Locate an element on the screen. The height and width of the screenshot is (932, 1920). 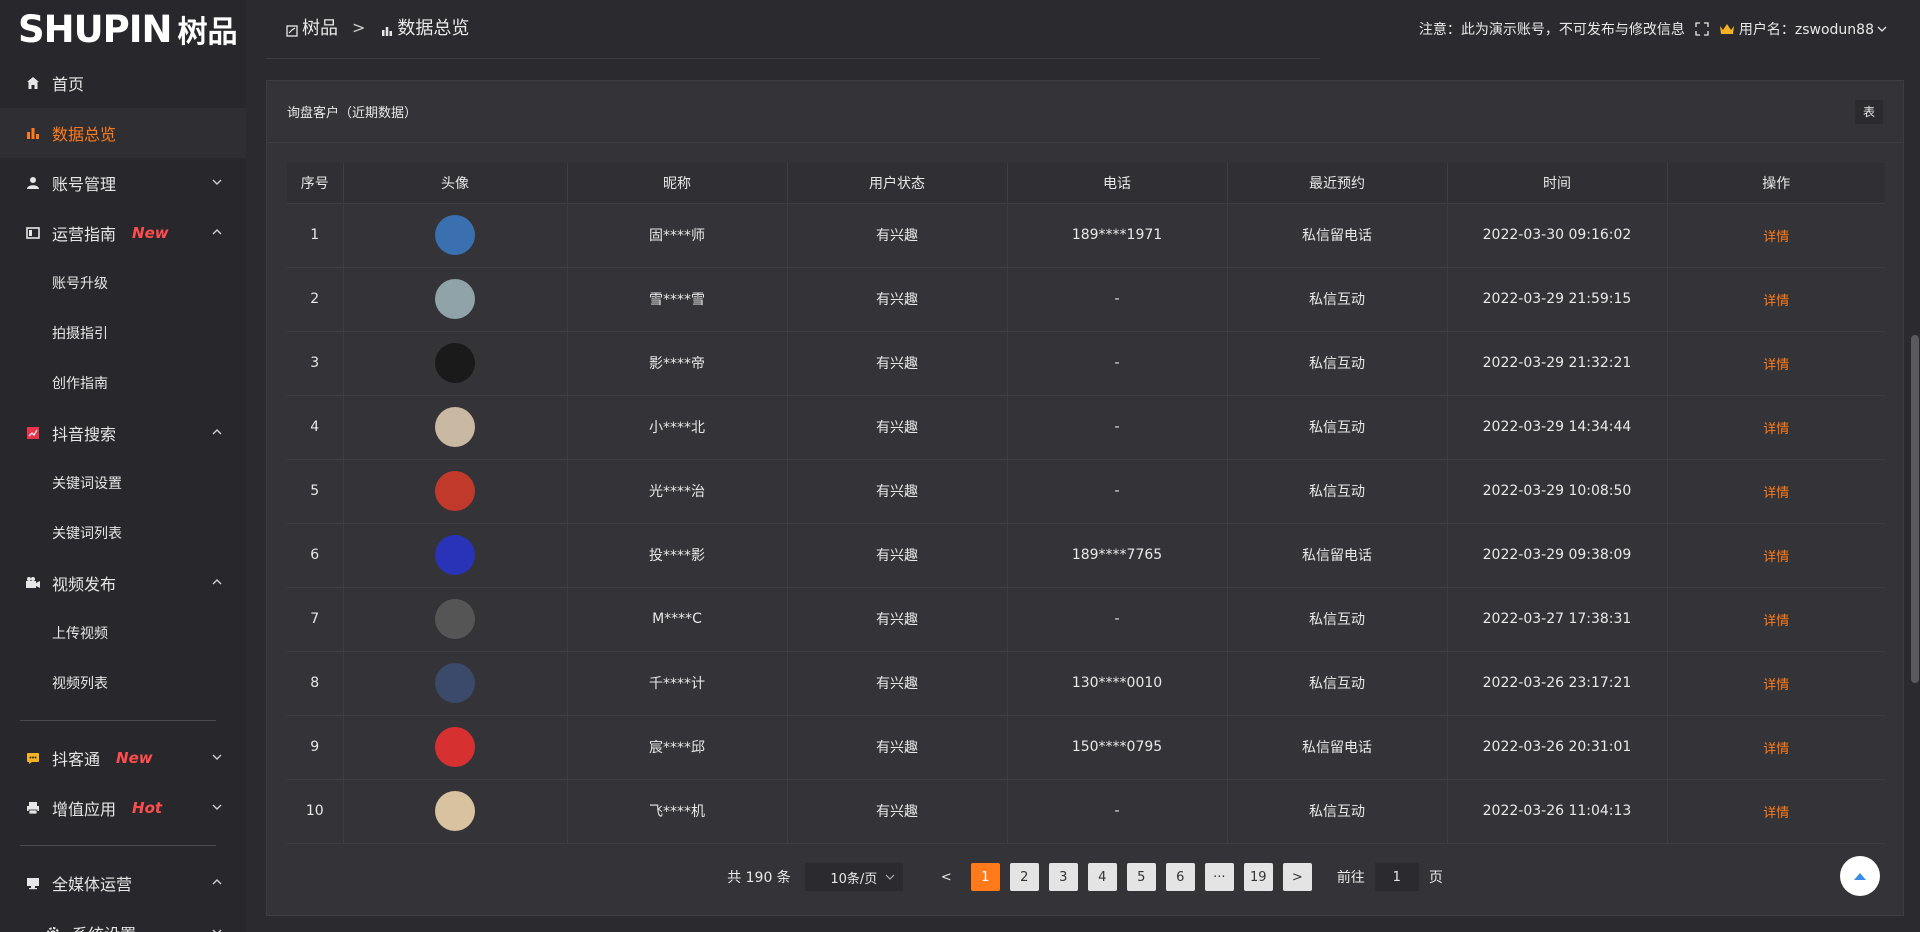
recent-booking: 私信留电话 is located at coordinates (1337, 747).